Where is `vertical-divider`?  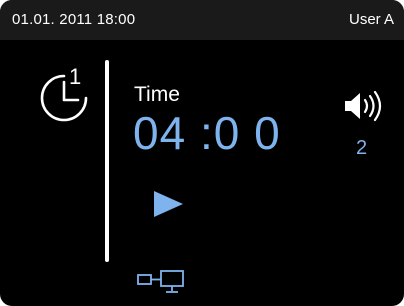 vertical-divider is located at coordinates (107, 161).